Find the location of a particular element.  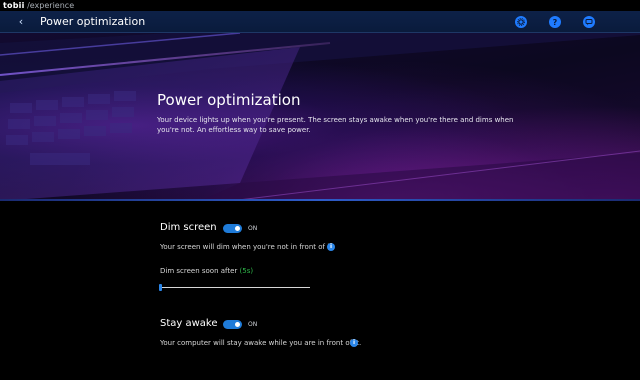

brand-name: tobii is located at coordinates (14, 5).